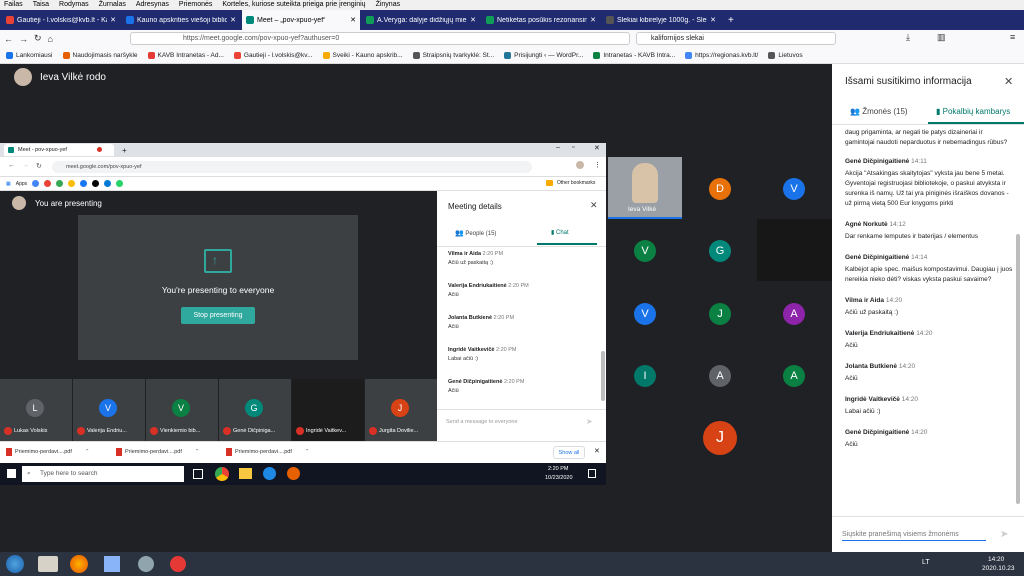 This screenshot has height=576, width=1024. What do you see at coordinates (103, 474) in the screenshot?
I see `taskbar-search-input: ⌕ Type here to search` at bounding box center [103, 474].